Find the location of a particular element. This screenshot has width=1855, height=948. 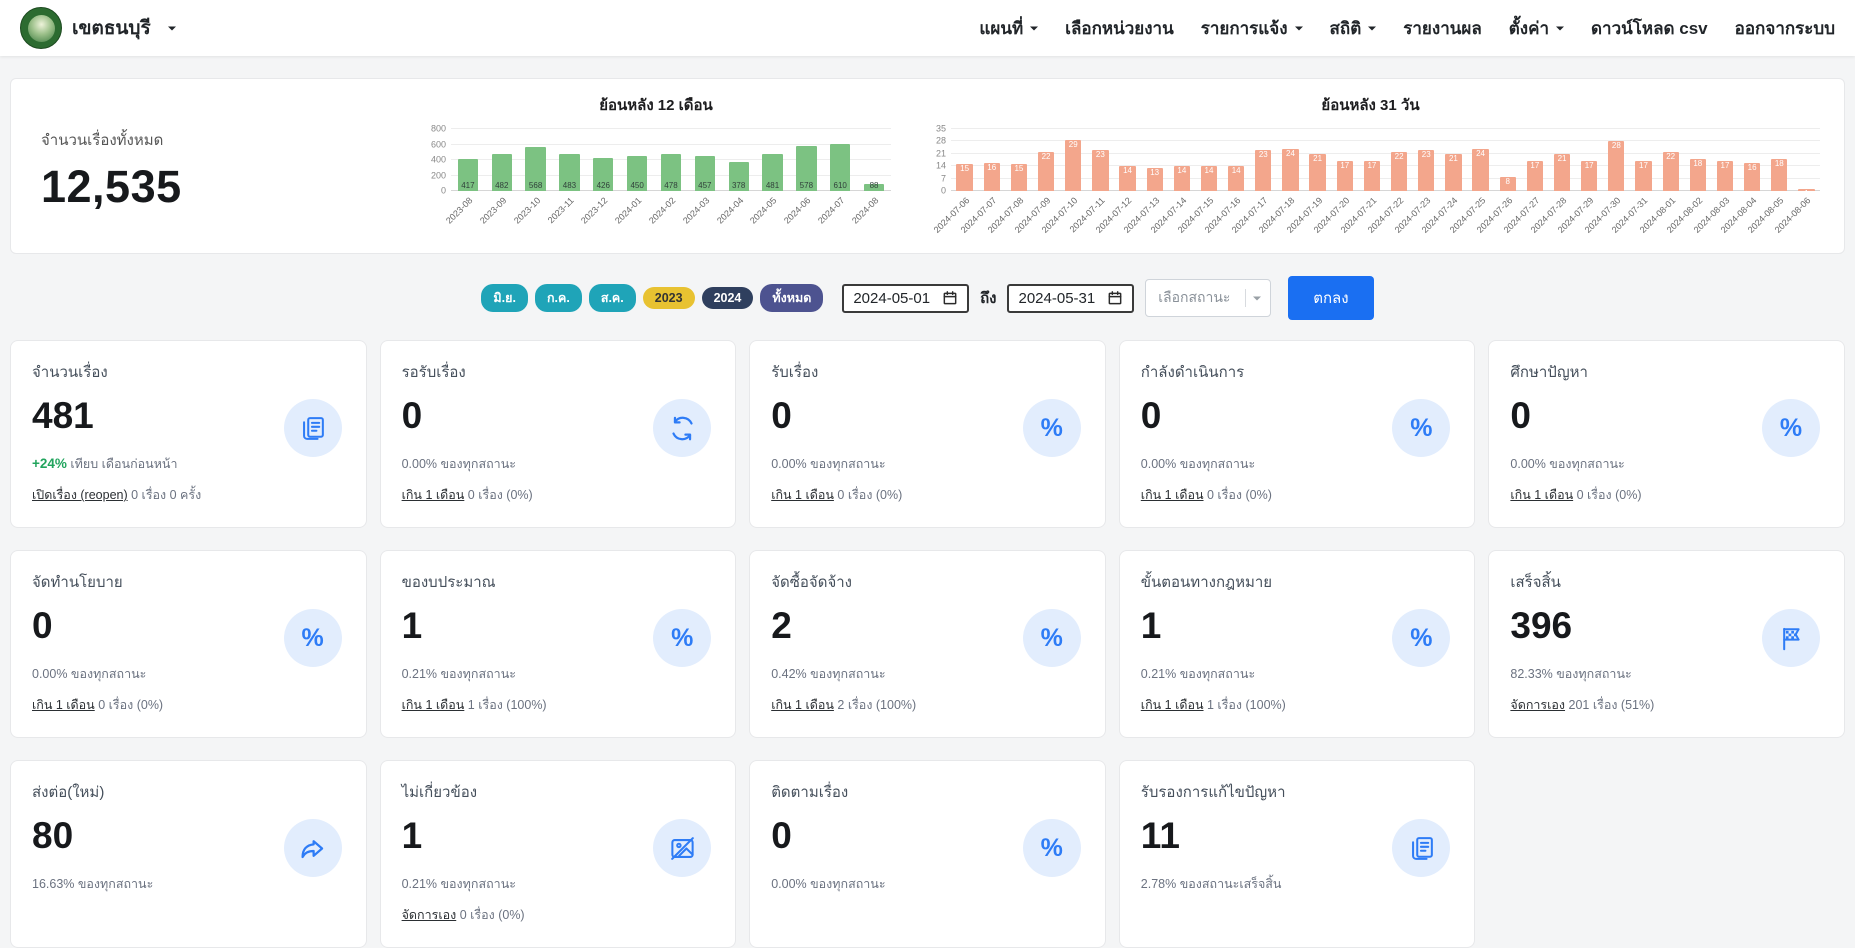

status-card-follow: ติดตามเรื่อง 0% 0.00% ของทุกสถานะ is located at coordinates (927, 854).